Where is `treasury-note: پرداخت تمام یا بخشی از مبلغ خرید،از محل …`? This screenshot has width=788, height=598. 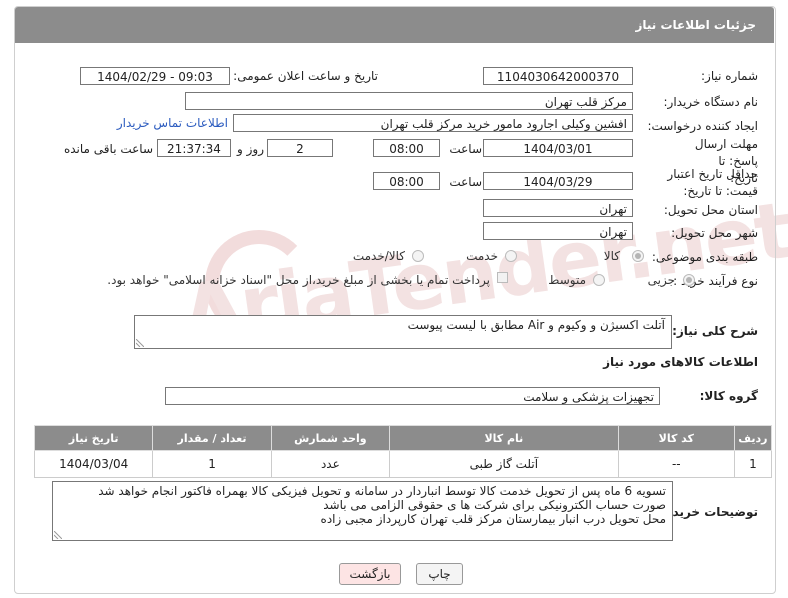 treasury-note: پرداخت تمام یا بخشی از مبلغ خرید،از محل … is located at coordinates (298, 280).